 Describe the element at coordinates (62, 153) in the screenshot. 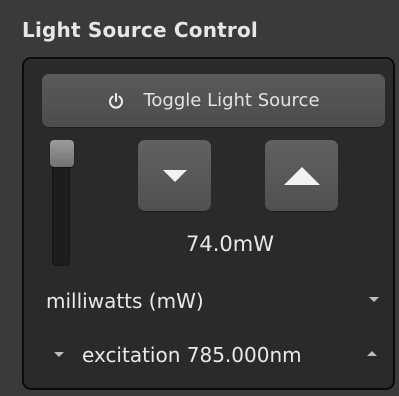

I see `power-slider-handle` at that location.